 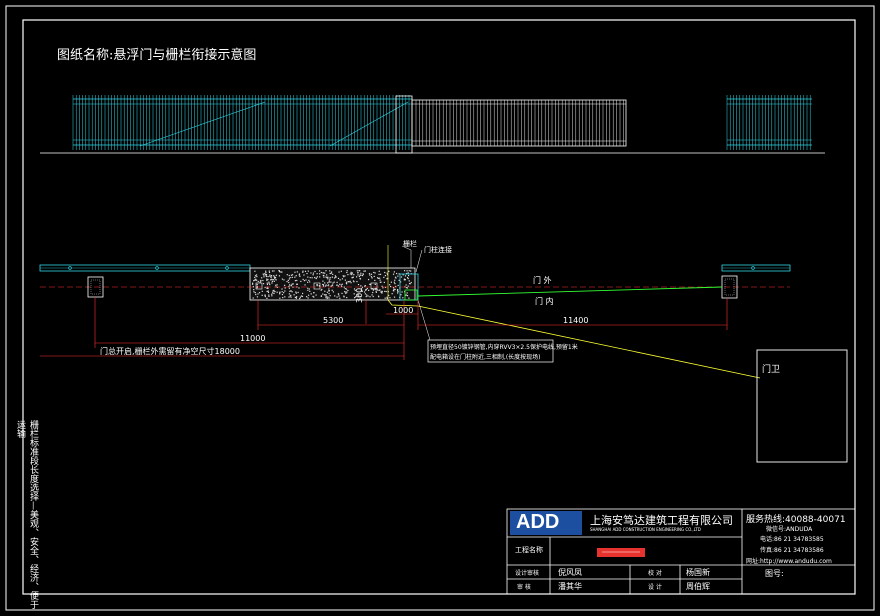 What do you see at coordinates (570, 572) in the screenshot?
I see `row1-name1: 倪风凤` at bounding box center [570, 572].